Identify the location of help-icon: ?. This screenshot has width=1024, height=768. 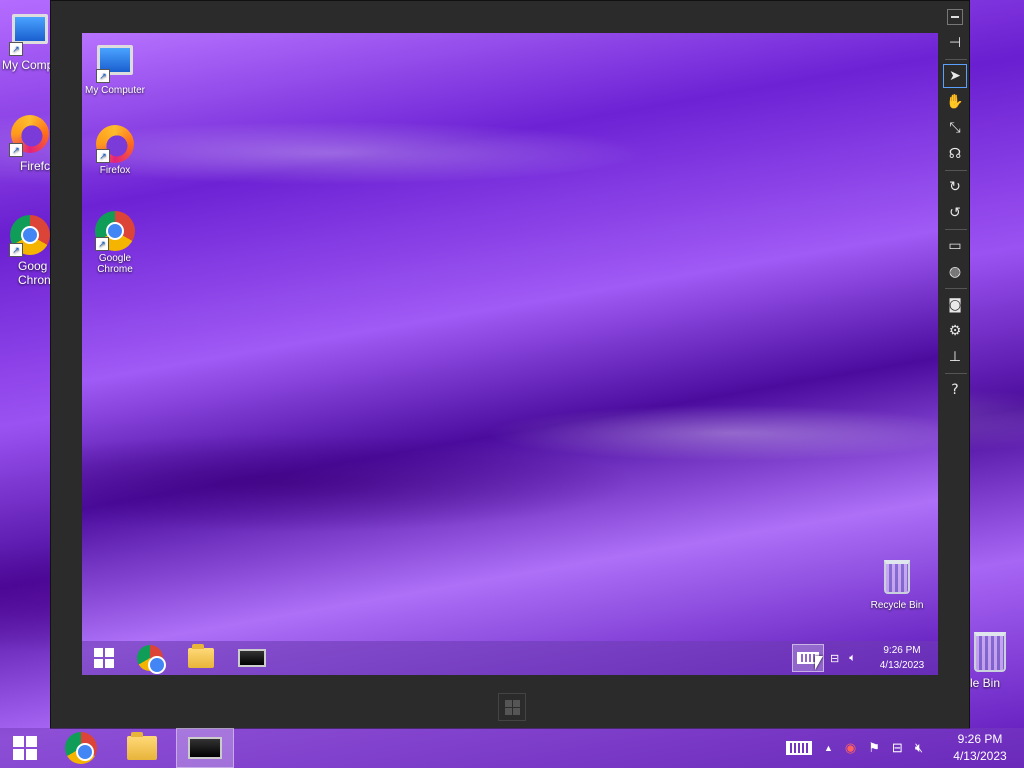
(955, 390).